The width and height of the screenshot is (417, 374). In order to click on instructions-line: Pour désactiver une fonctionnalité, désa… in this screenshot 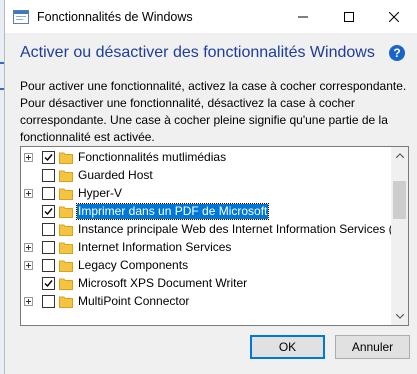, I will do `click(187, 103)`.